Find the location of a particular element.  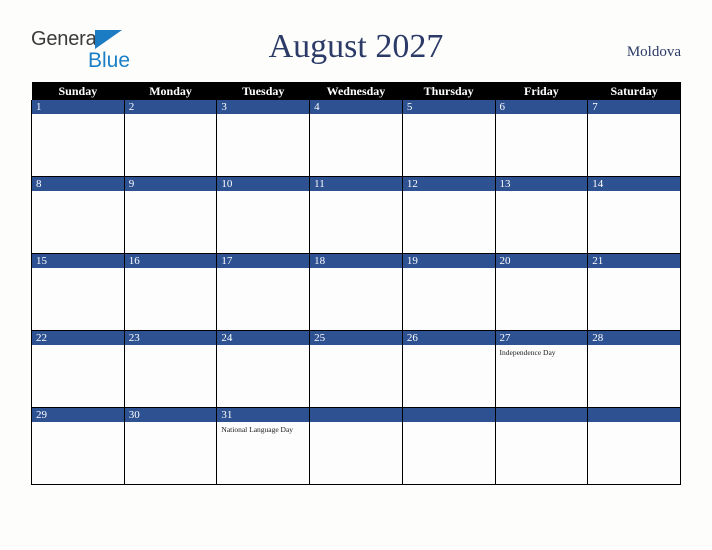

calendar-day-cell: 6 is located at coordinates (541, 138).